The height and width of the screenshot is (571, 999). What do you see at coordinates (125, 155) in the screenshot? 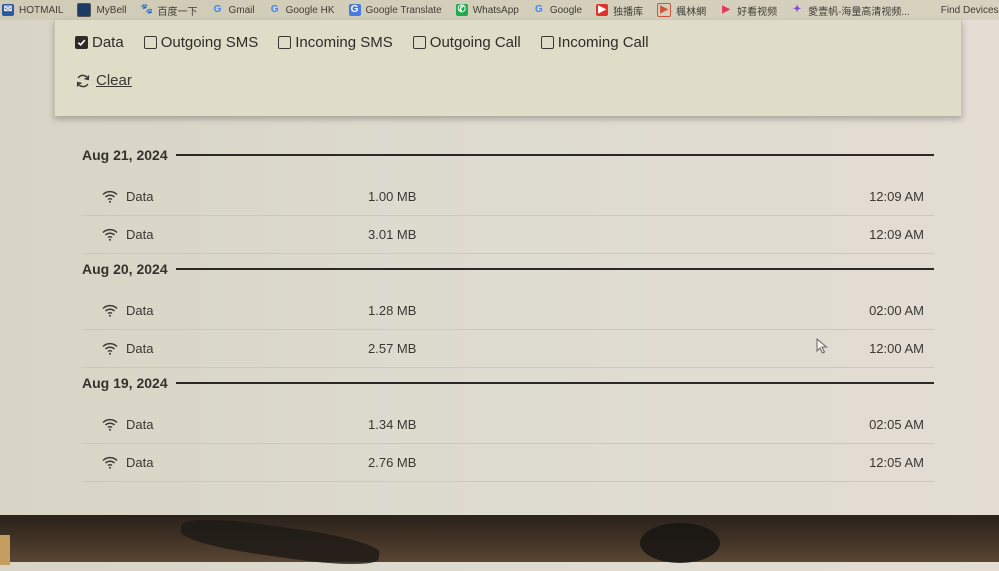
I see `date-label: Aug 21, 2024` at bounding box center [125, 155].